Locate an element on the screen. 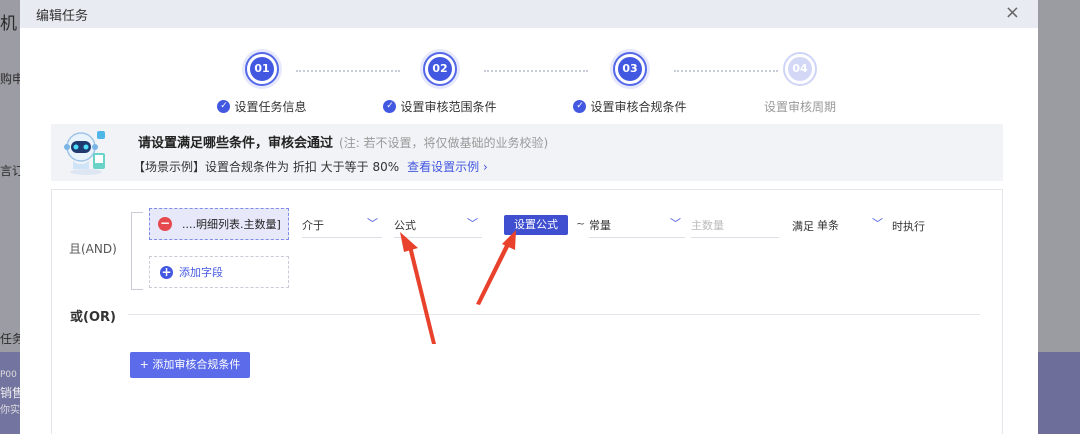  field-chip: − ....明细列表.主数量] is located at coordinates (219, 224).